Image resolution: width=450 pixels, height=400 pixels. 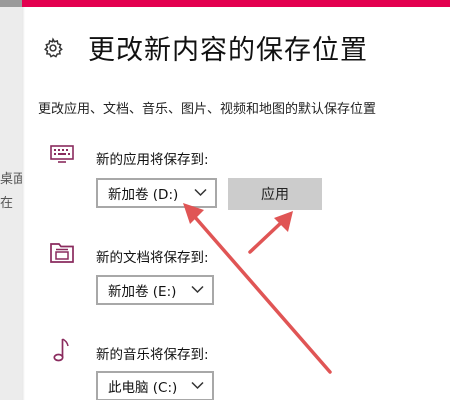 I want to click on music-note-icon, so click(x=61, y=350).